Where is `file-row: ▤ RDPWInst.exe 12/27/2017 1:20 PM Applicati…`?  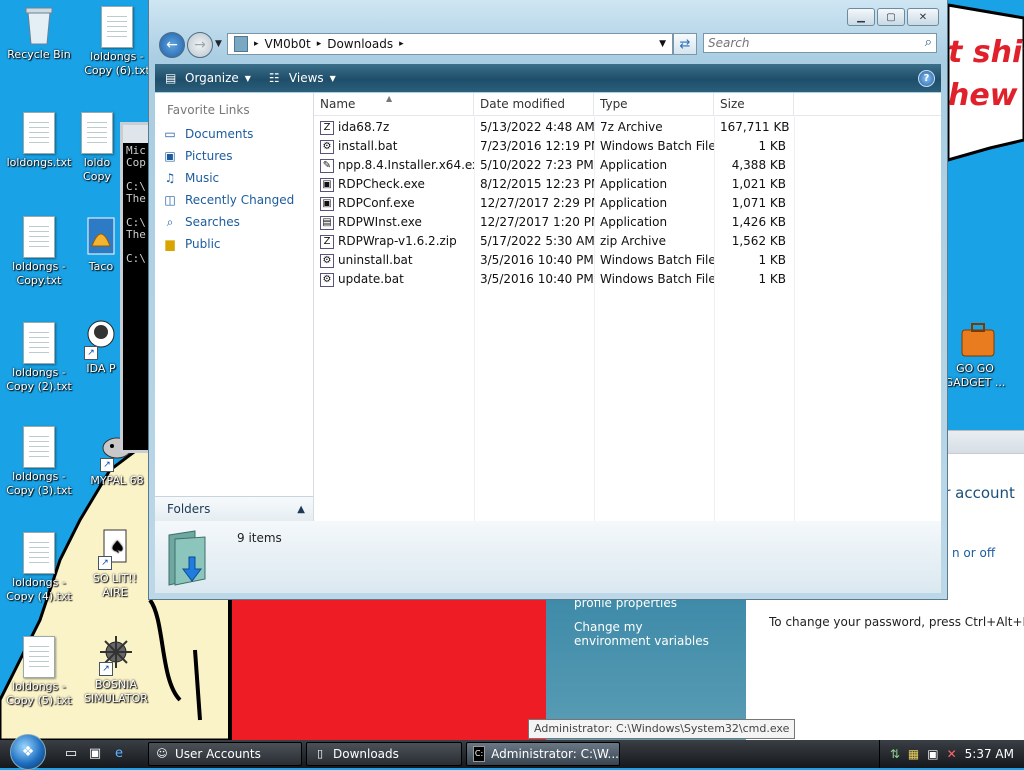
file-row: ▤ RDPWInst.exe 12/27/2017 1:20 PM Applicati… is located at coordinates (627, 222).